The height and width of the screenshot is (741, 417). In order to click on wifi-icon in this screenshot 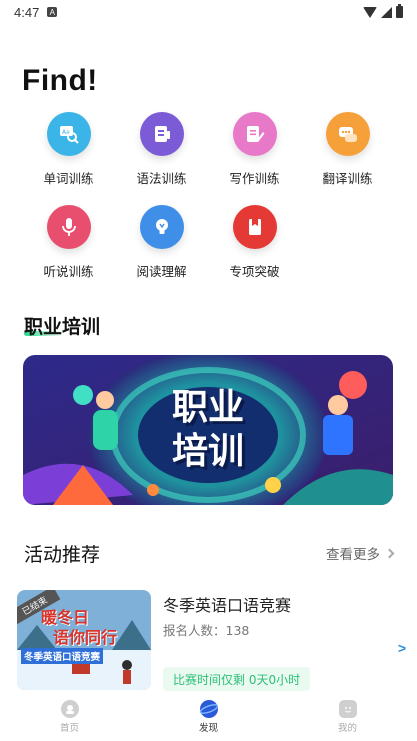, I will do `click(370, 12)`.